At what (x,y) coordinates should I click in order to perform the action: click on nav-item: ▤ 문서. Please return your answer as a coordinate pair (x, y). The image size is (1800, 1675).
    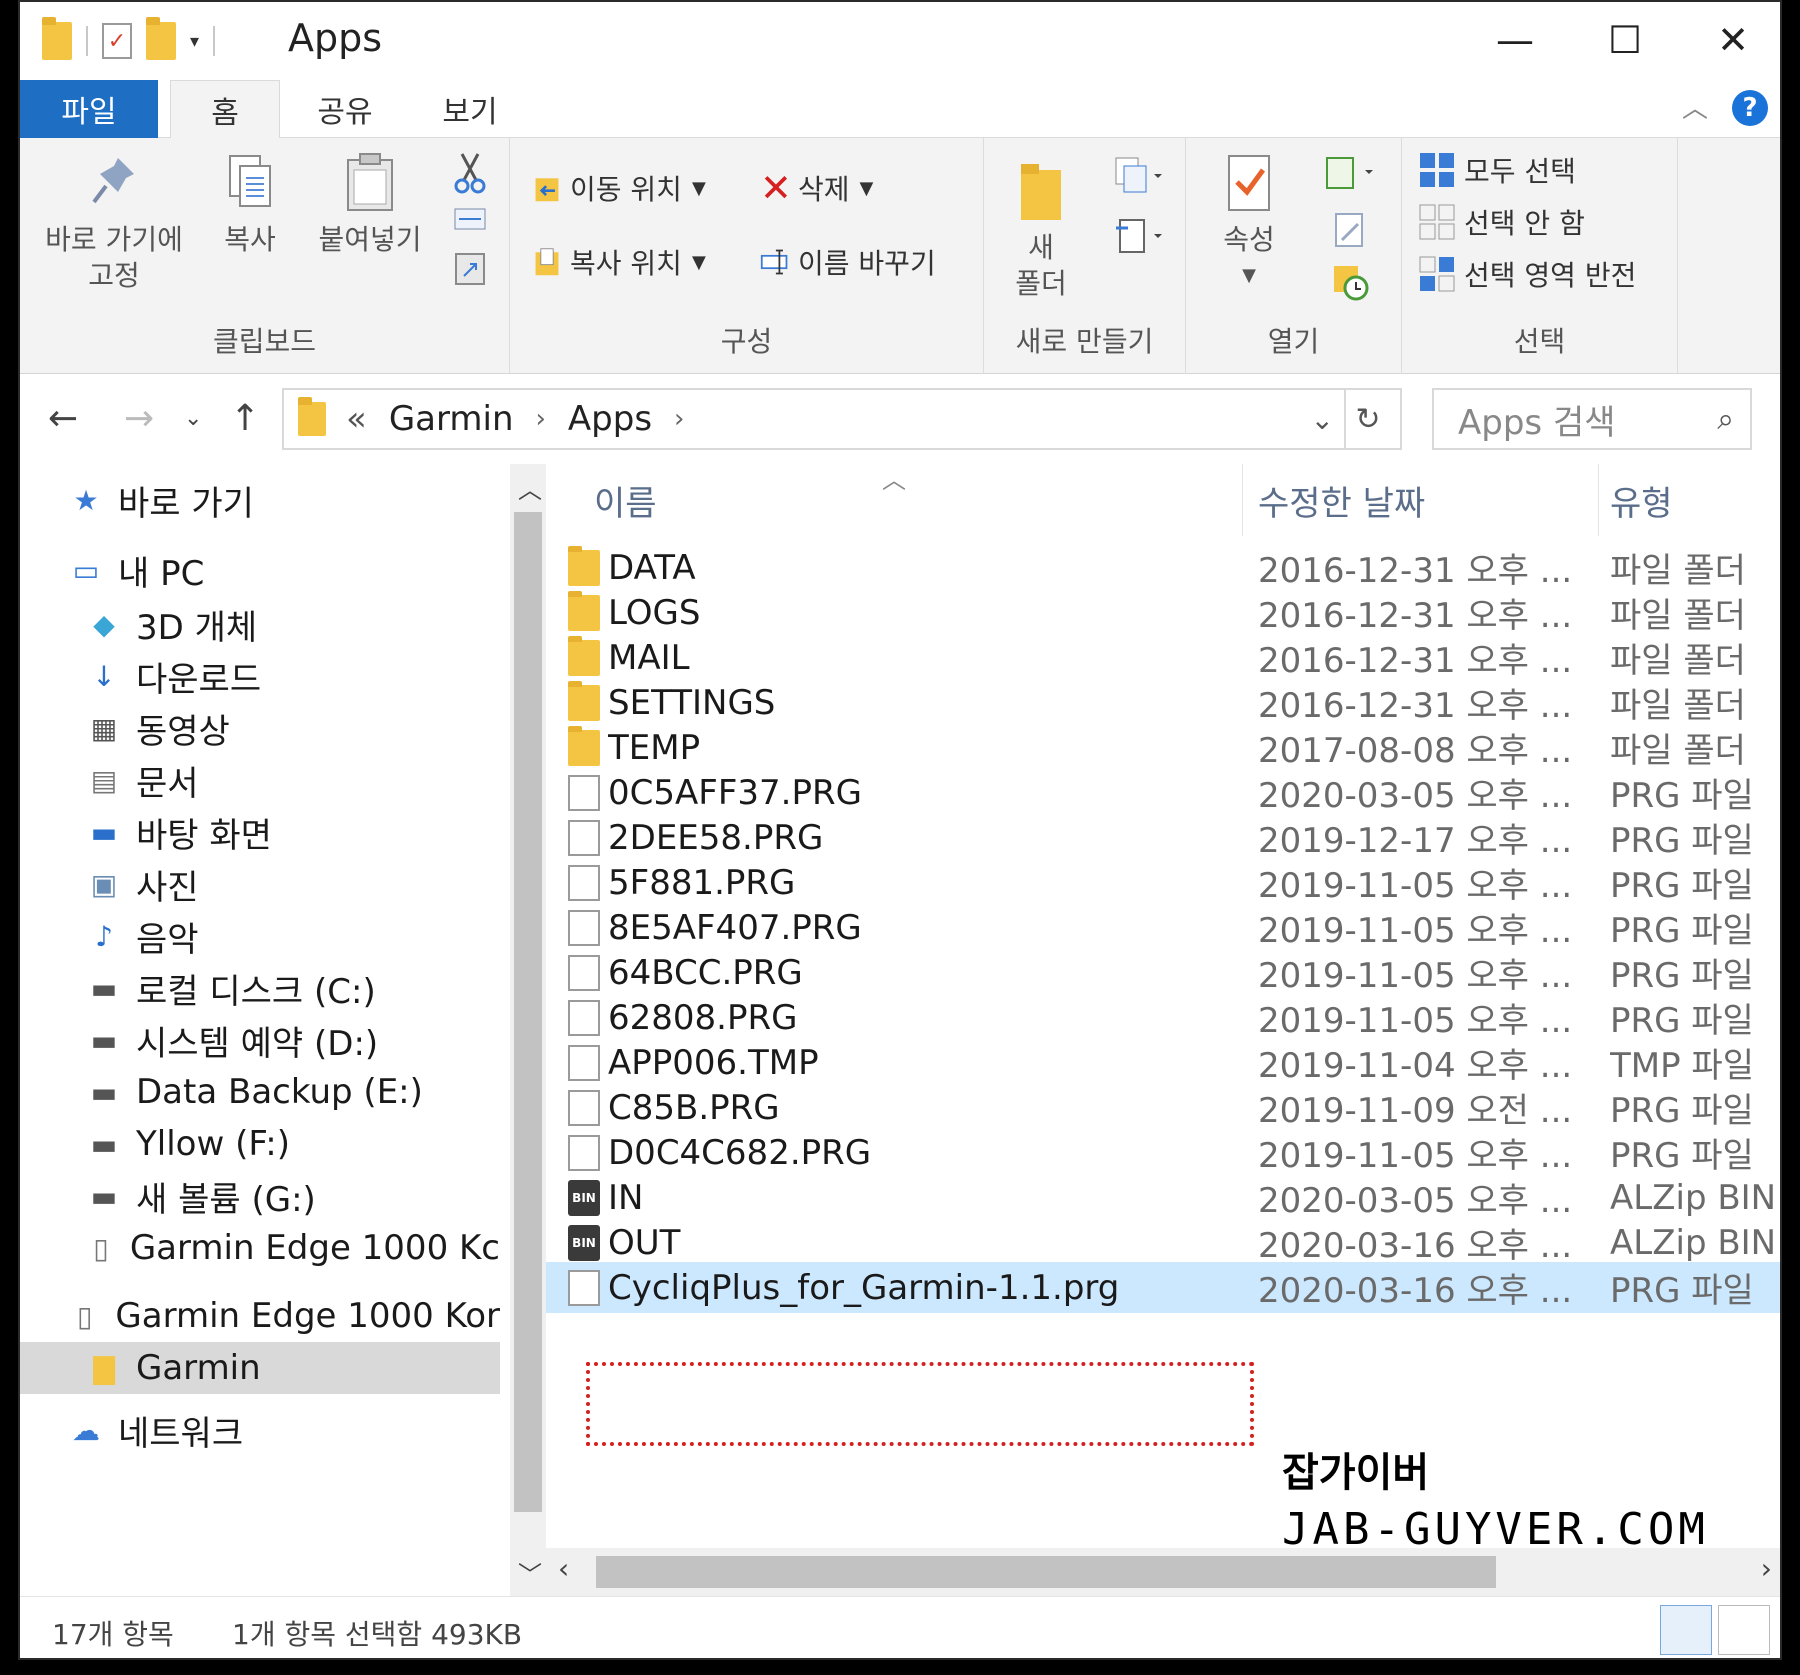
    Looking at the image, I should click on (260, 780).